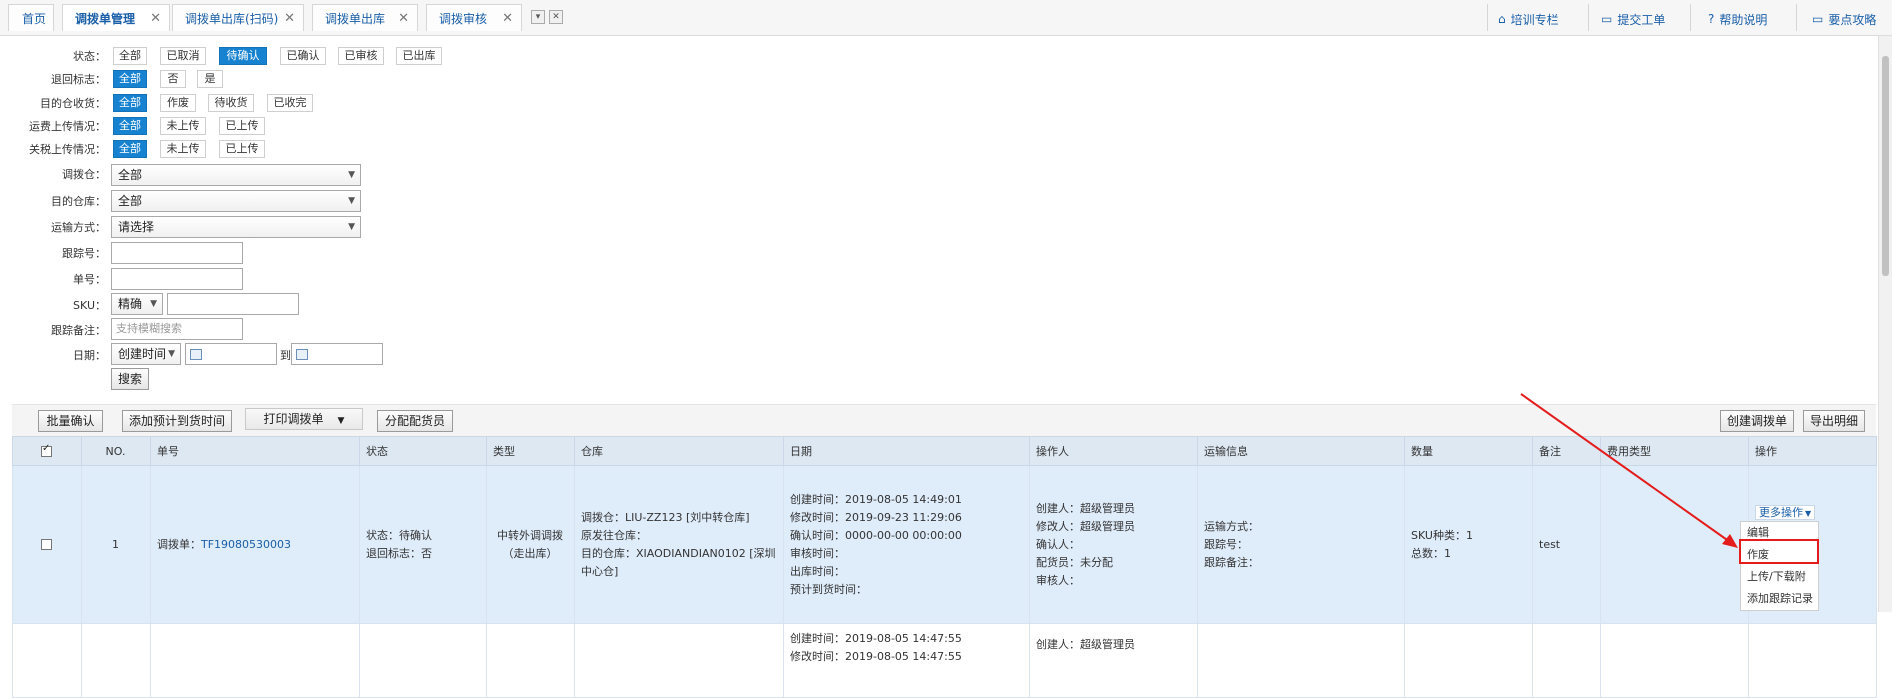 Image resolution: width=1892 pixels, height=698 pixels. I want to click on row-number, so click(116, 660).